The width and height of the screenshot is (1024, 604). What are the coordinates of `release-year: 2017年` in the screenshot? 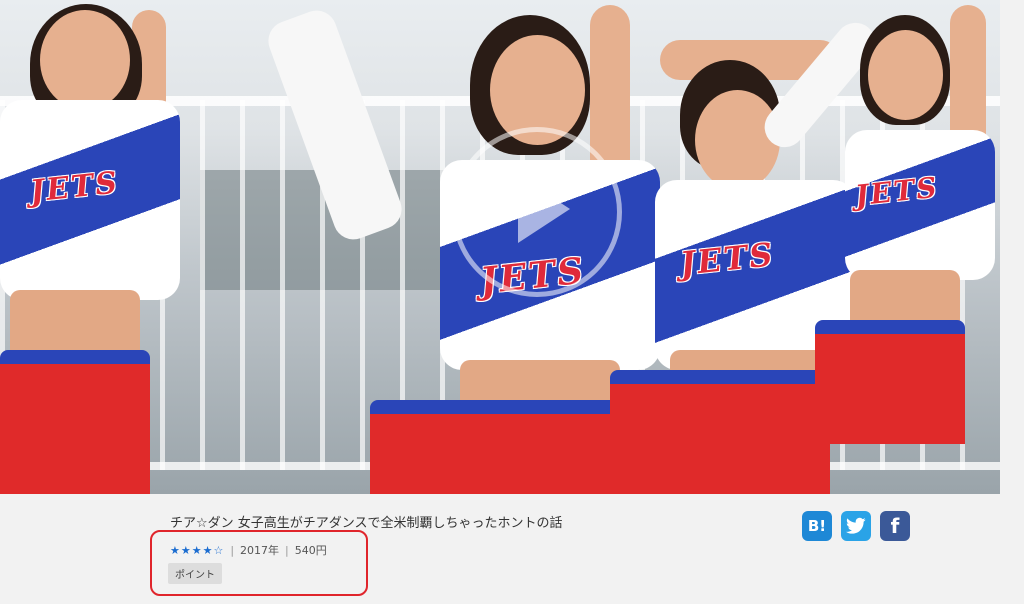 It's located at (260, 550).